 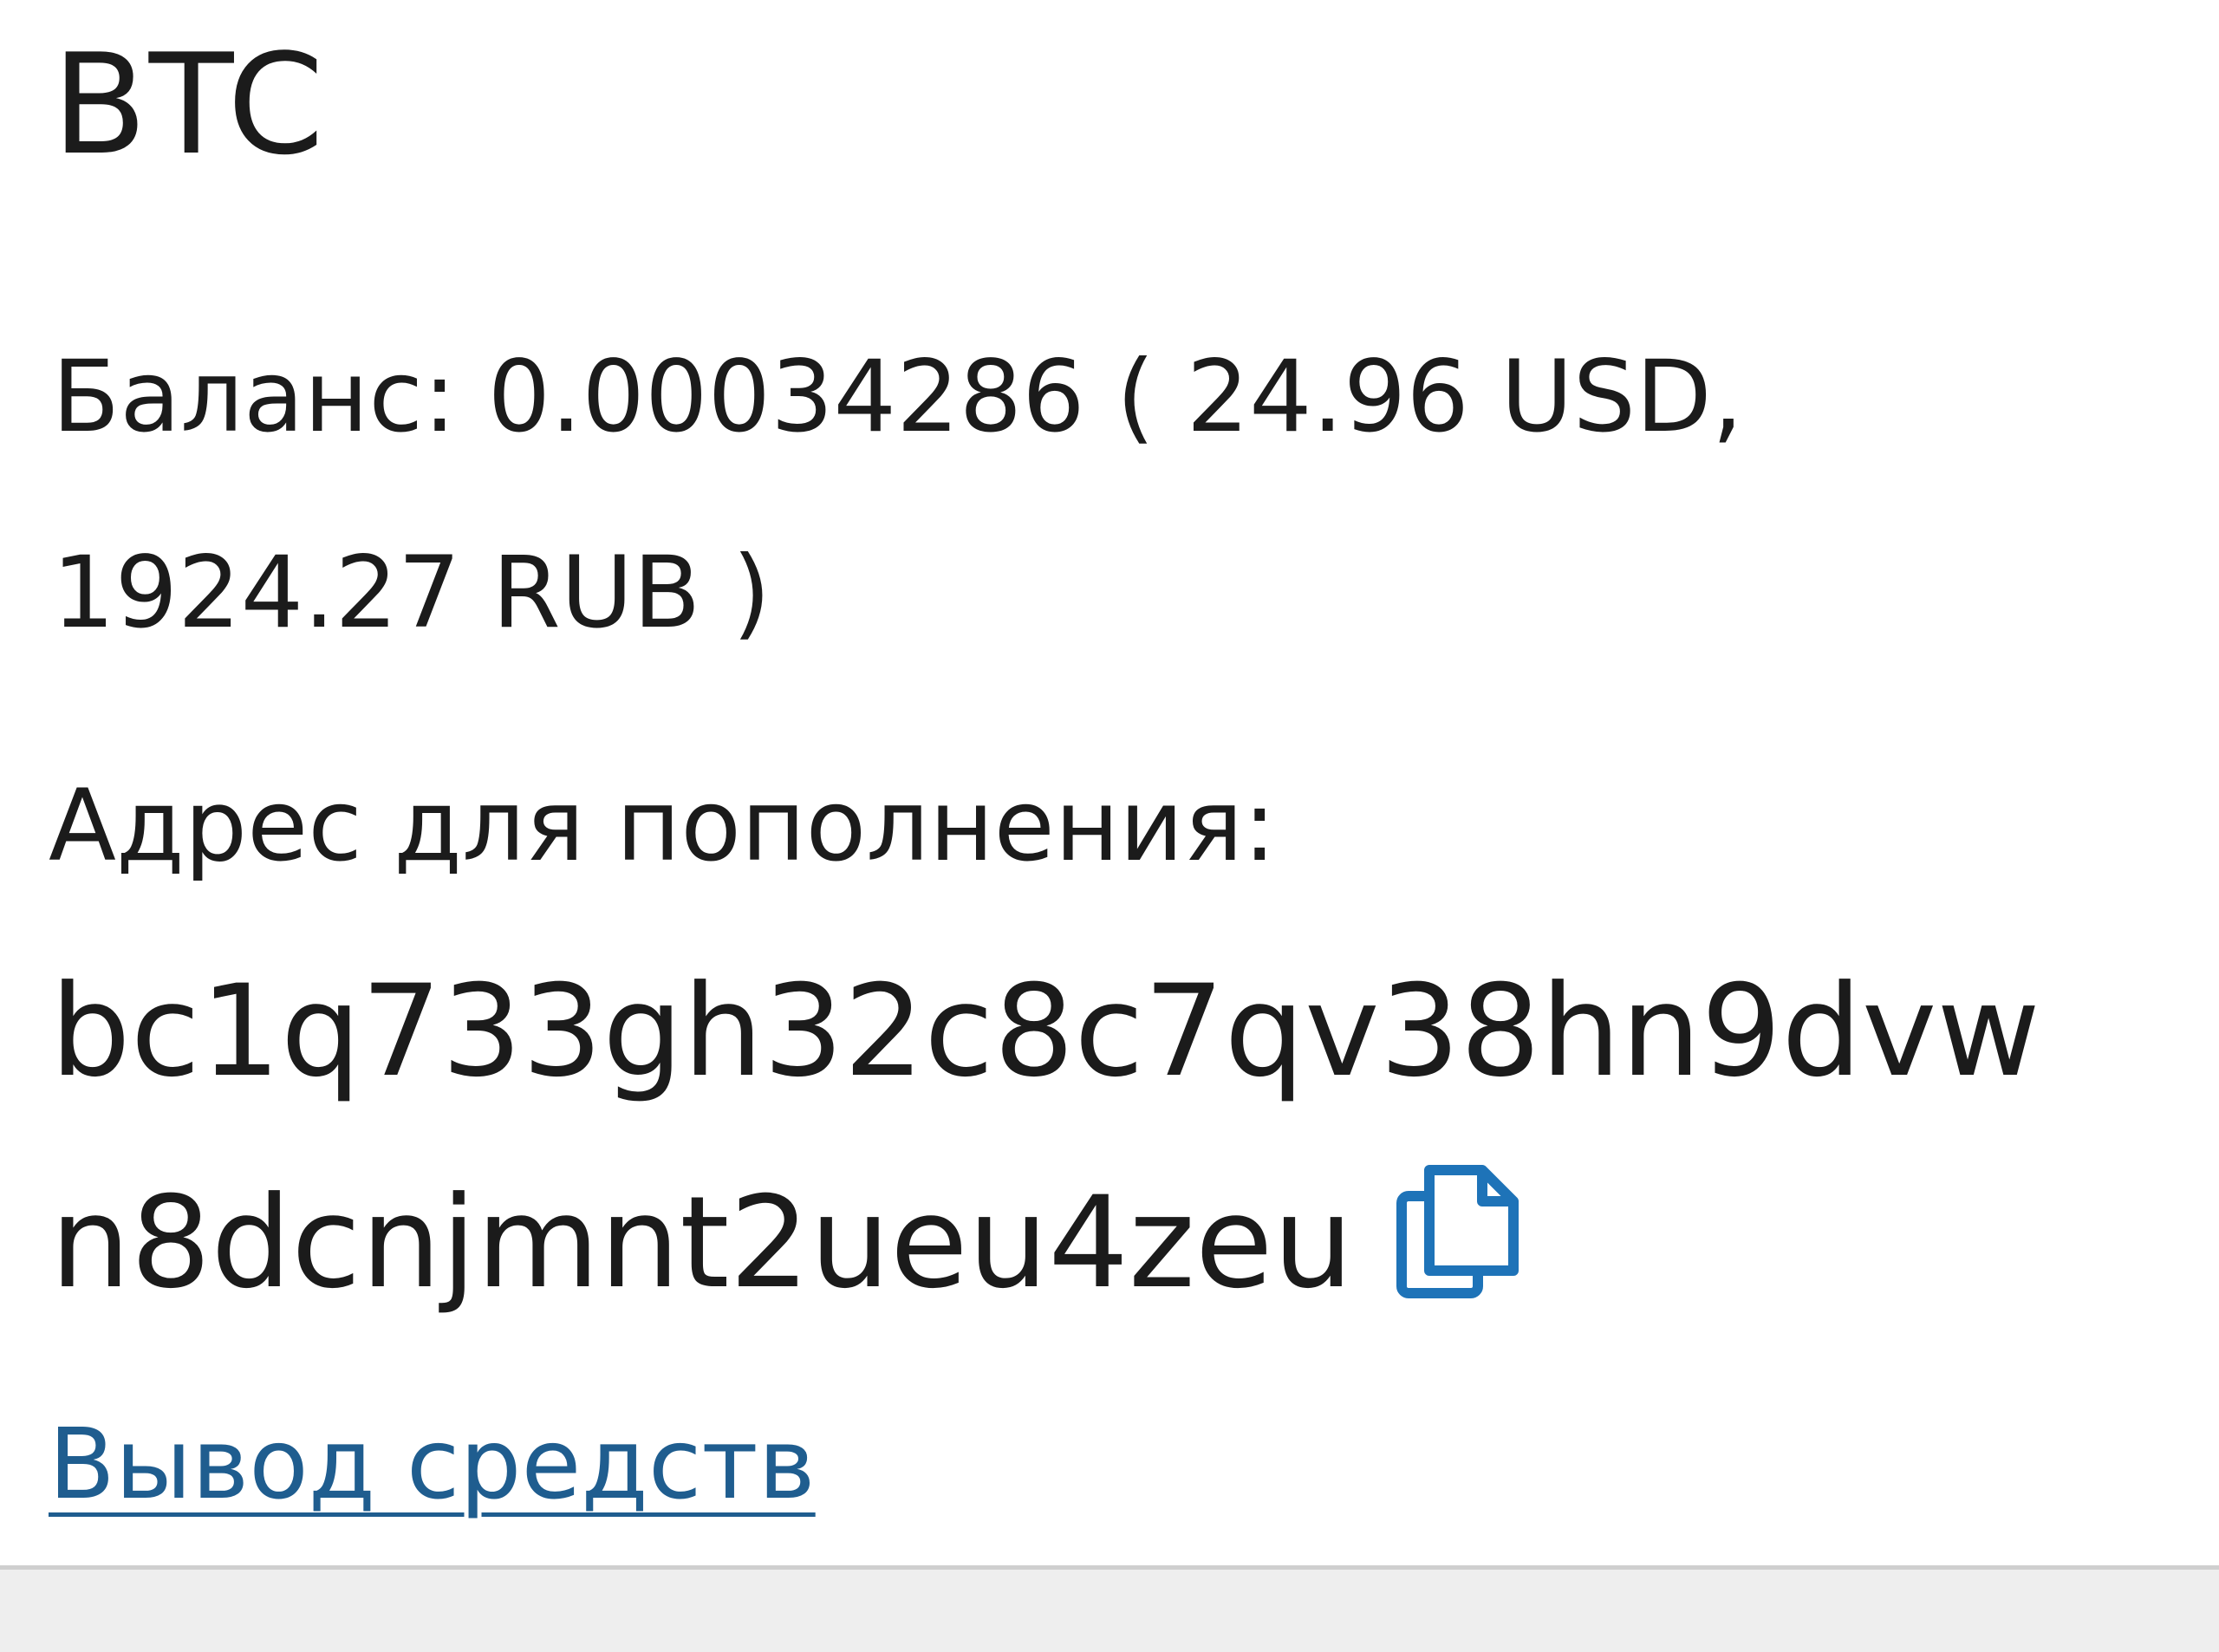 What do you see at coordinates (189, 104) in the screenshot?
I see `currency-title: BTC` at bounding box center [189, 104].